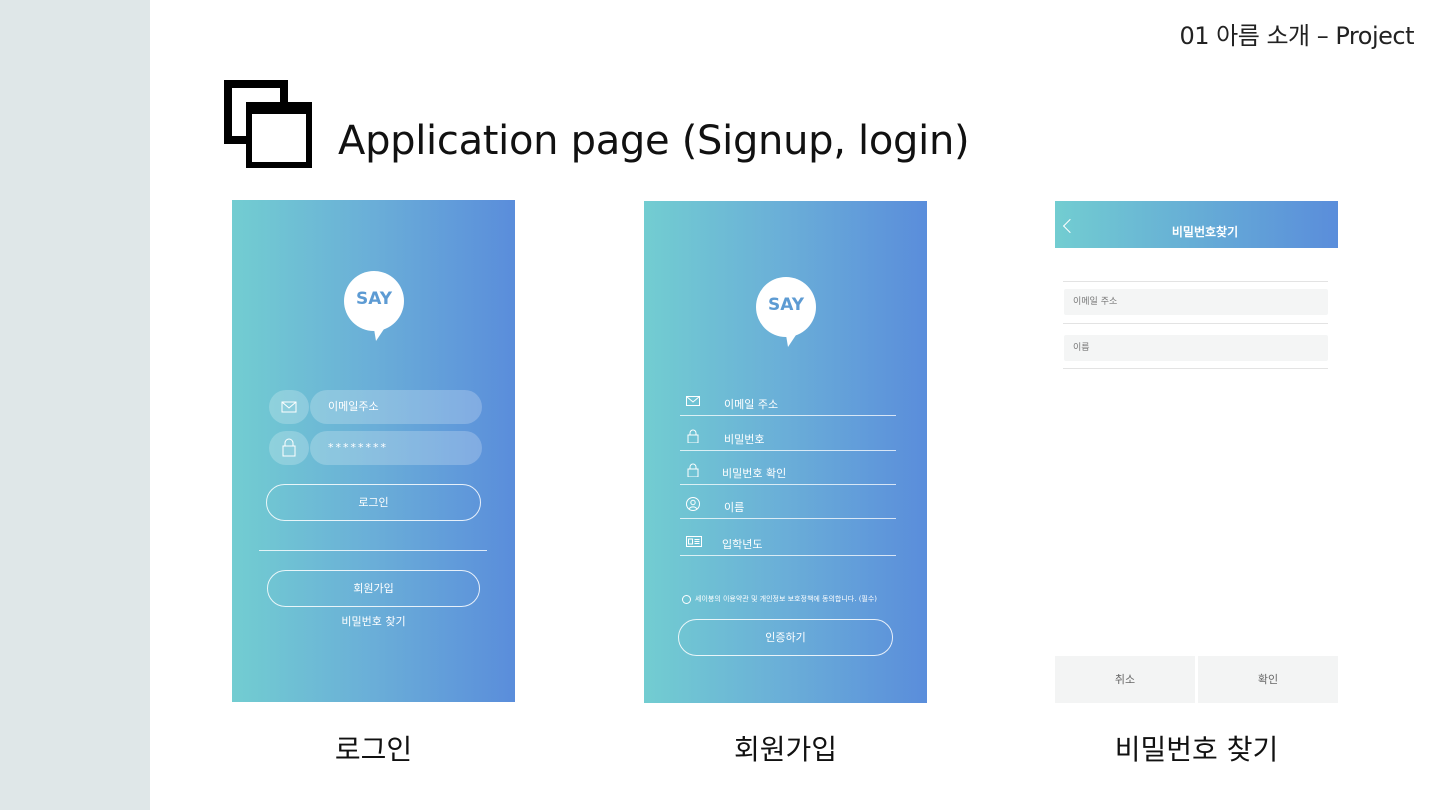 This screenshot has height=810, width=1440. I want to click on section-header: 01 아름 소개 – Project, so click(1297, 36).